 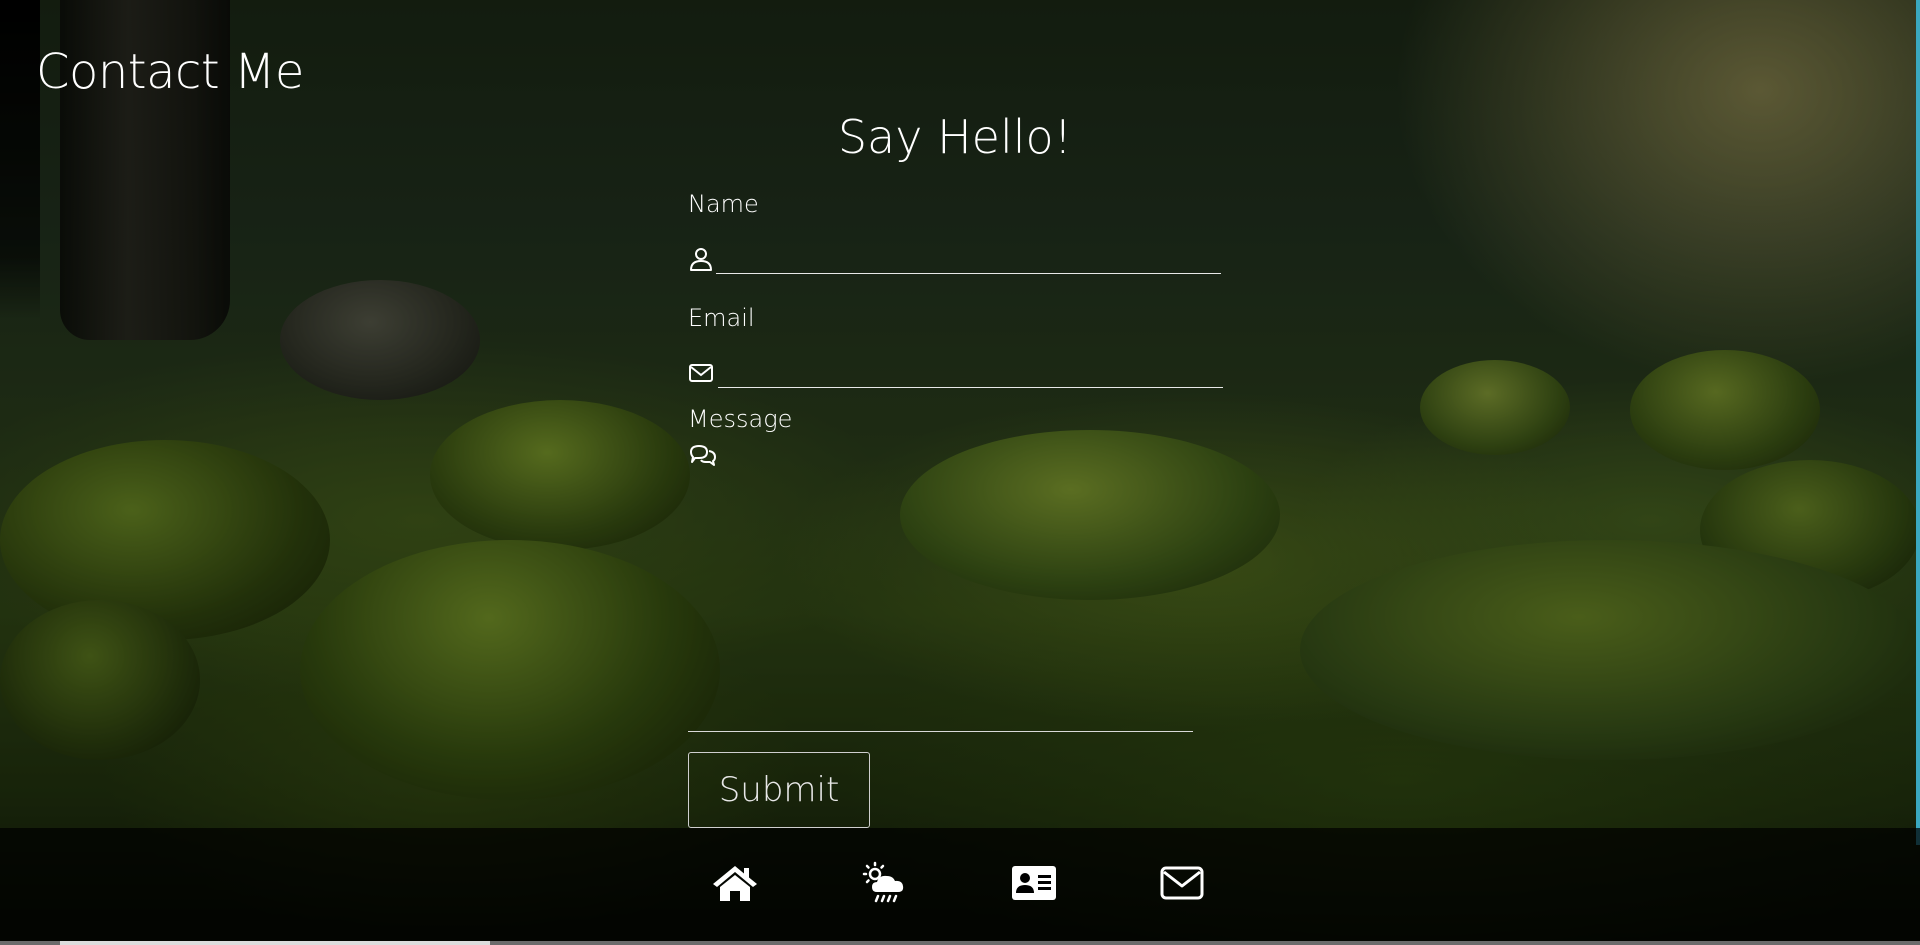 What do you see at coordinates (170, 72) in the screenshot?
I see `page-title: Contact Me` at bounding box center [170, 72].